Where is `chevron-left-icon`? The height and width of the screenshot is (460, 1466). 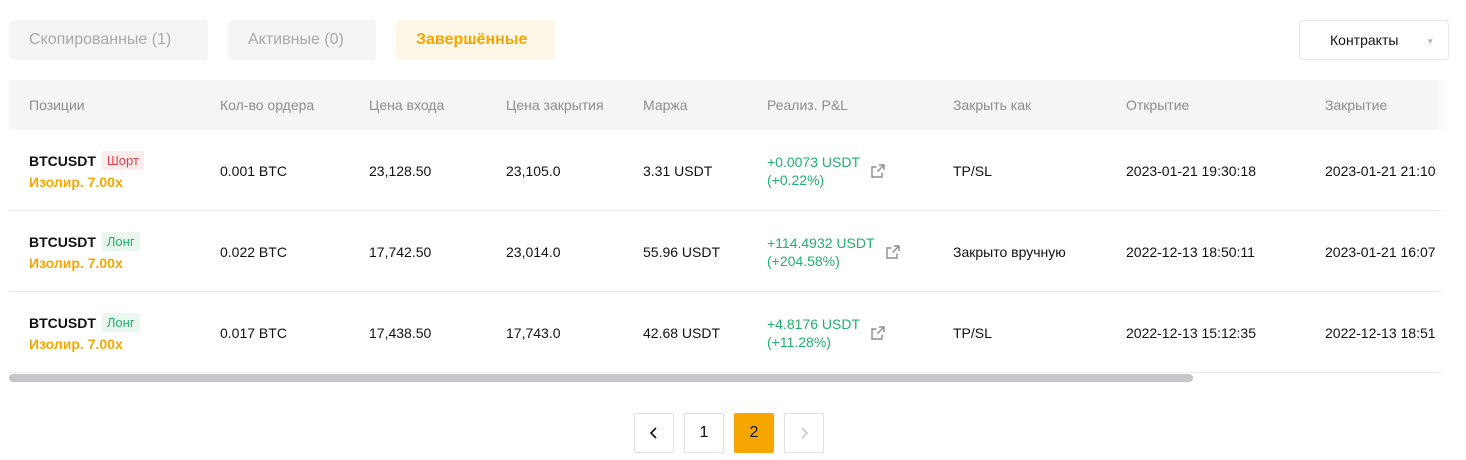
chevron-left-icon is located at coordinates (653, 433).